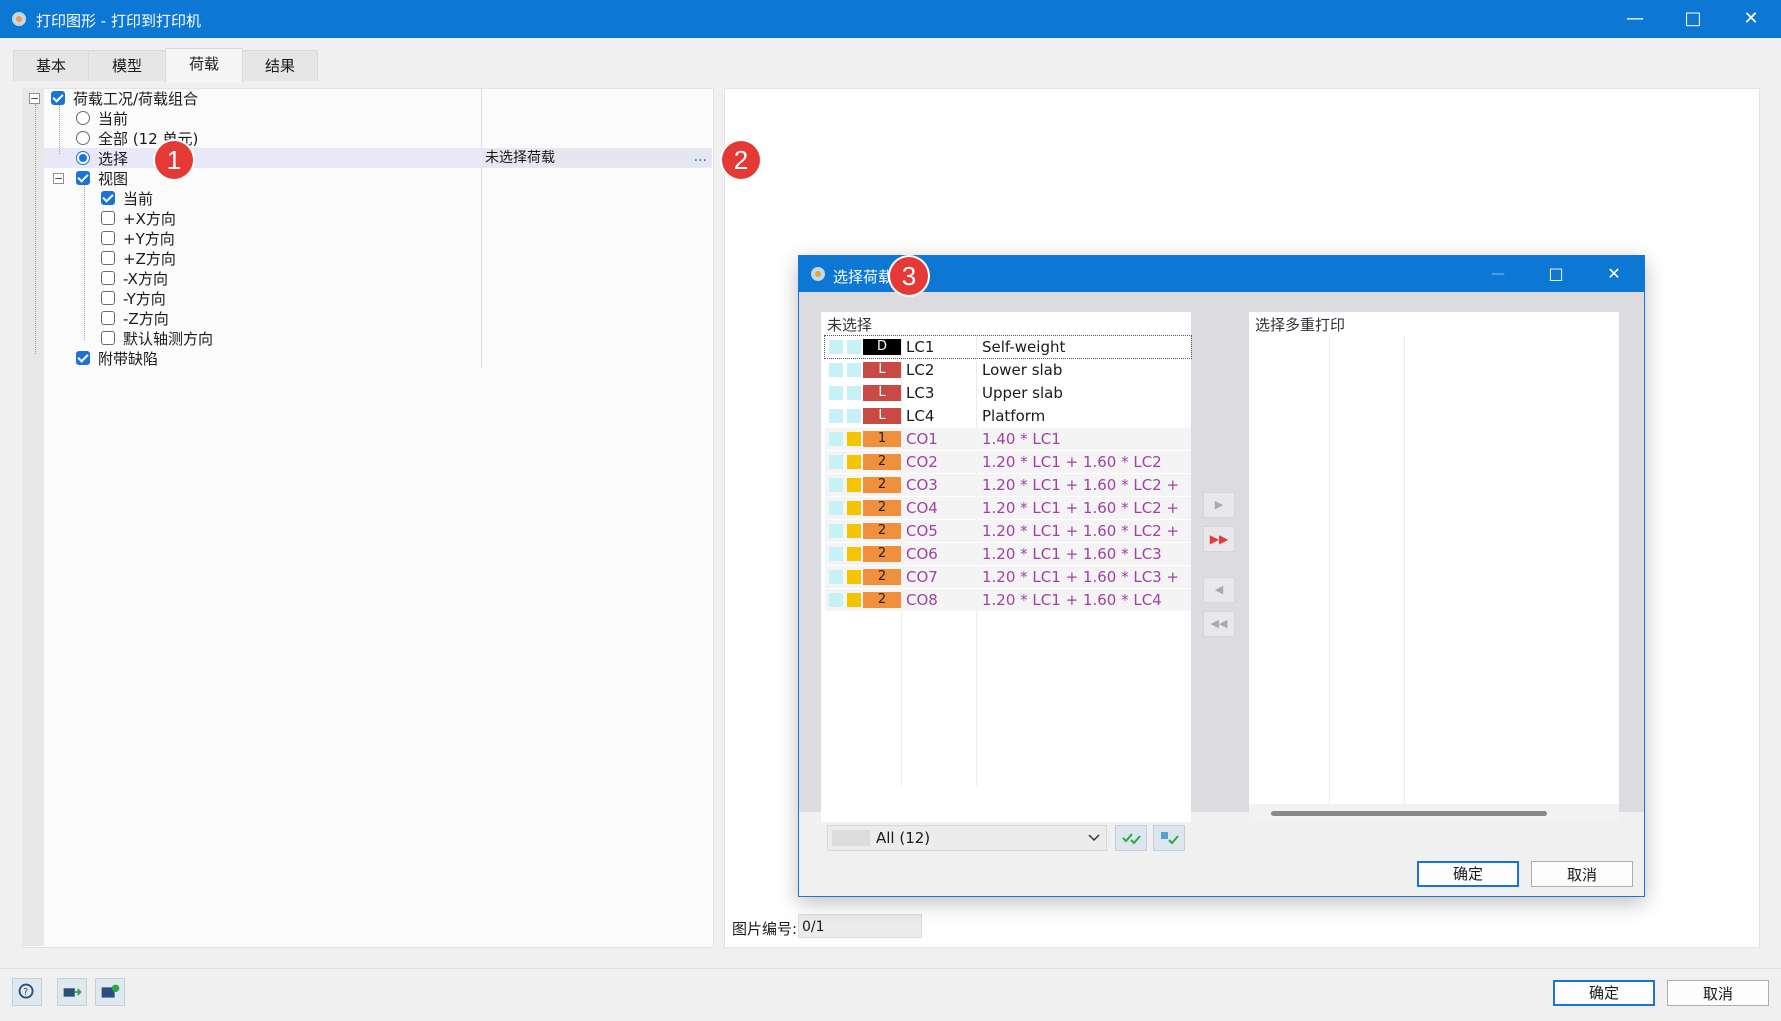 The height and width of the screenshot is (1021, 1781). Describe the element at coordinates (922, 508) in the screenshot. I see `row-id: CO4` at that location.